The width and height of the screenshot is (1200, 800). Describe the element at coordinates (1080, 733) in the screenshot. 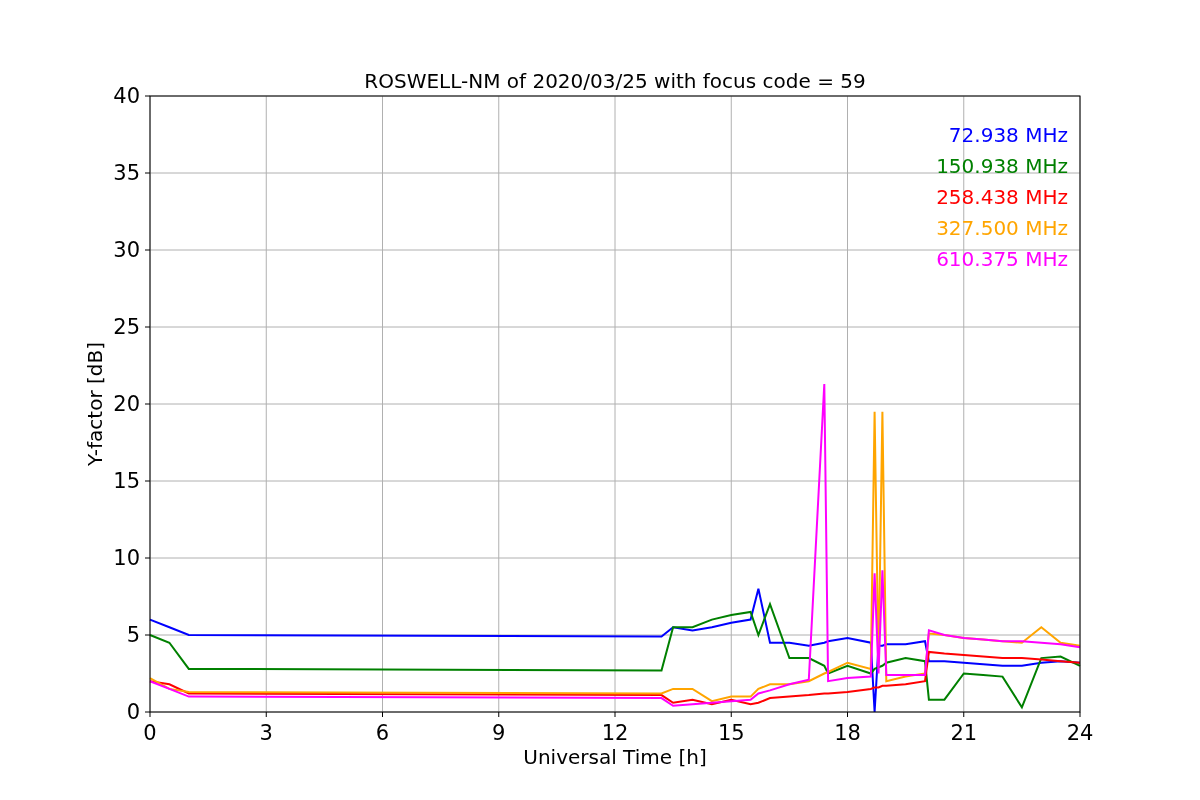

I see `x-tick-label: 24` at that location.